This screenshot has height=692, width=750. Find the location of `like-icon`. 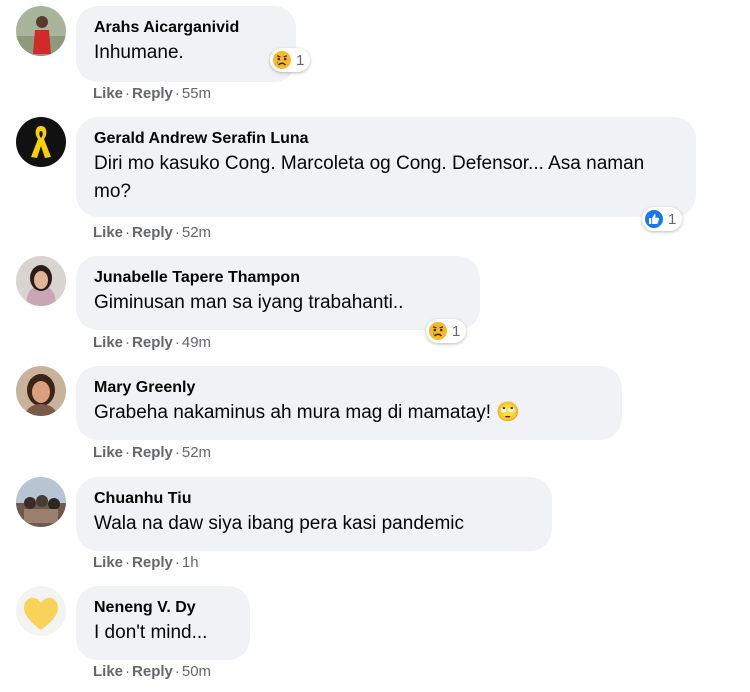

like-icon is located at coordinates (654, 219).